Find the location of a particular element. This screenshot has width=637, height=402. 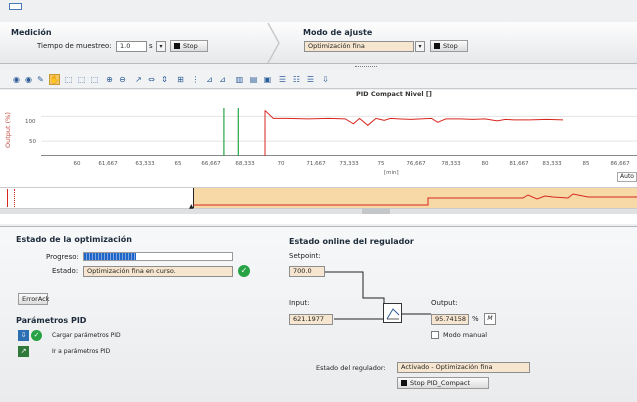

setpoint-label: Setpoint: is located at coordinates (305, 256).